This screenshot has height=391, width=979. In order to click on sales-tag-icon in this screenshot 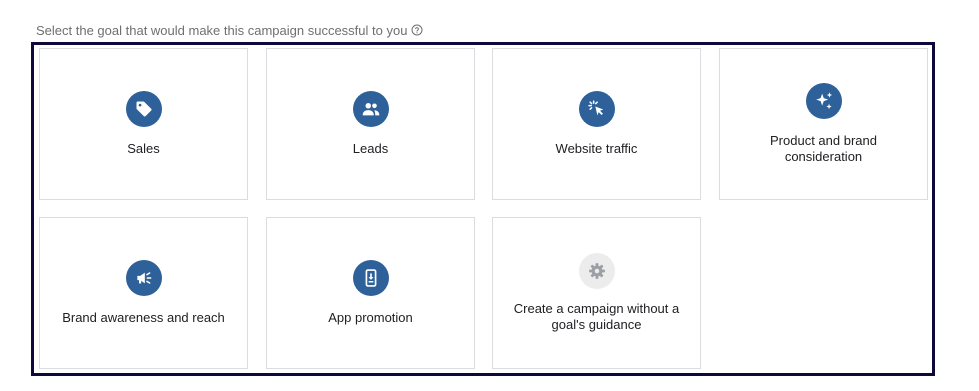, I will do `click(143, 109)`.